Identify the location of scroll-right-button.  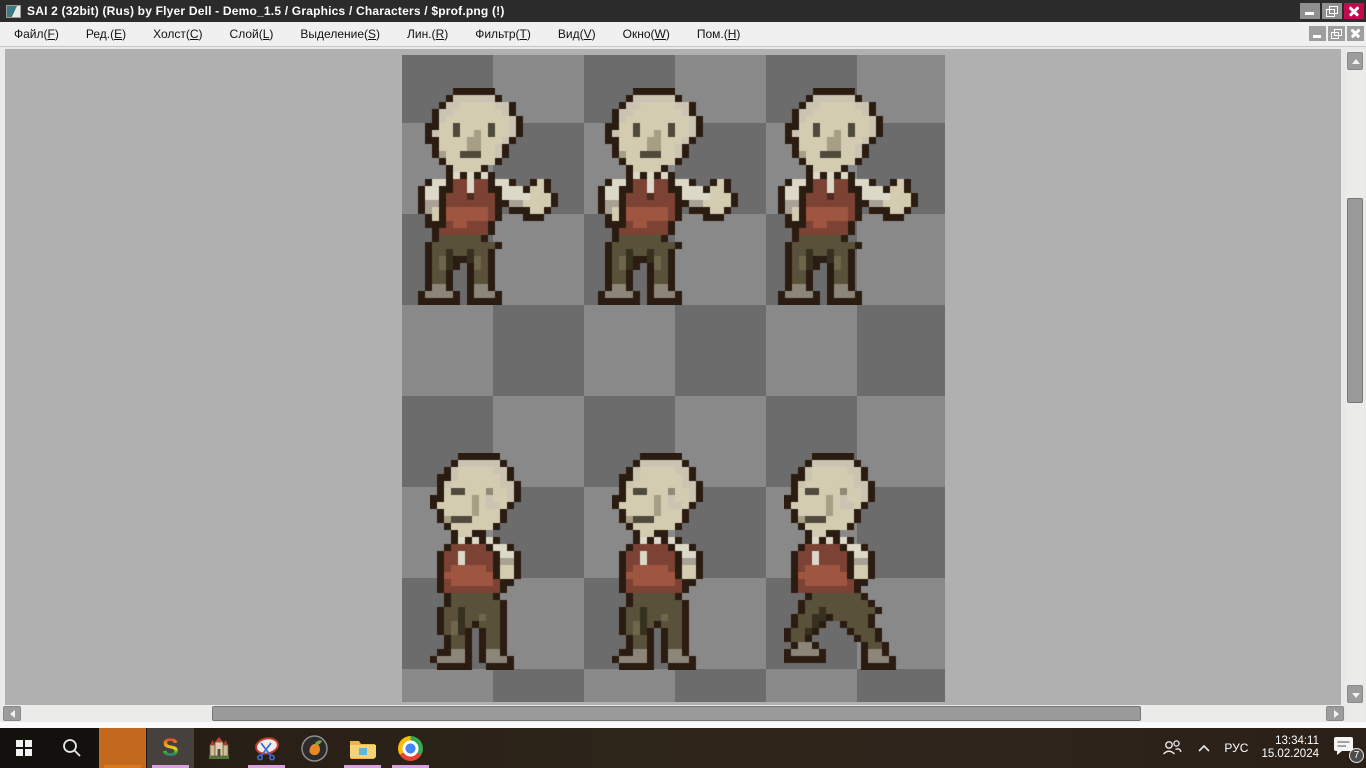
(1335, 713).